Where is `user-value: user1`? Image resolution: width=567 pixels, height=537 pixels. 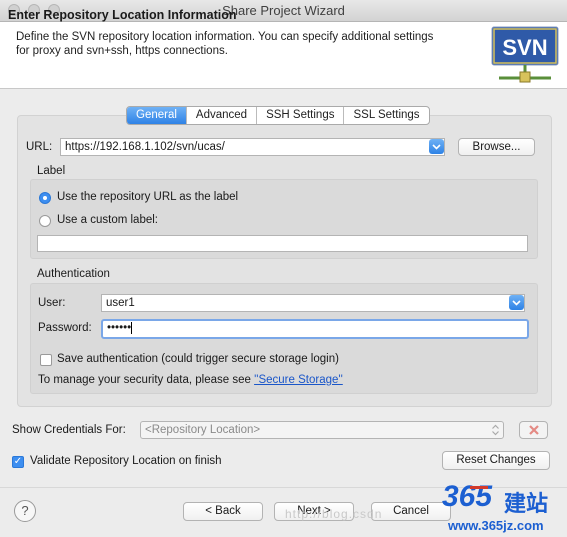
user-value: user1 is located at coordinates (120, 303).